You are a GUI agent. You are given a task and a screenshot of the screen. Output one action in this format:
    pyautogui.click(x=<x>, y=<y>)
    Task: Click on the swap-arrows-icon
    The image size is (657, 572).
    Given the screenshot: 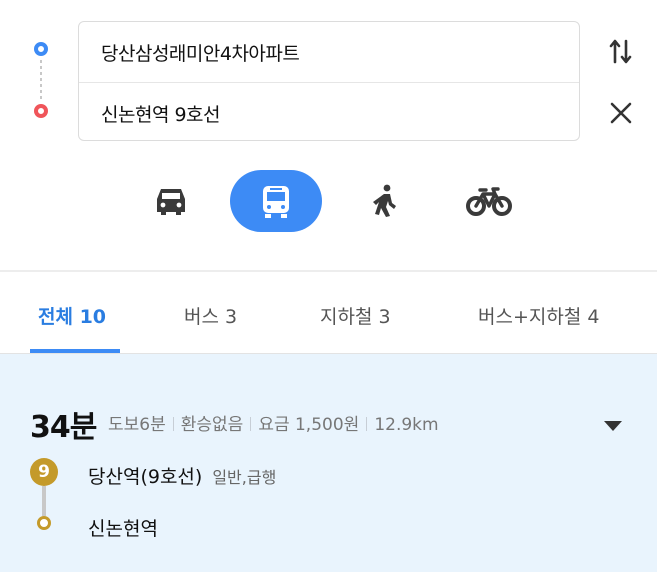 What is the action you would take?
    pyautogui.click(x=620, y=51)
    